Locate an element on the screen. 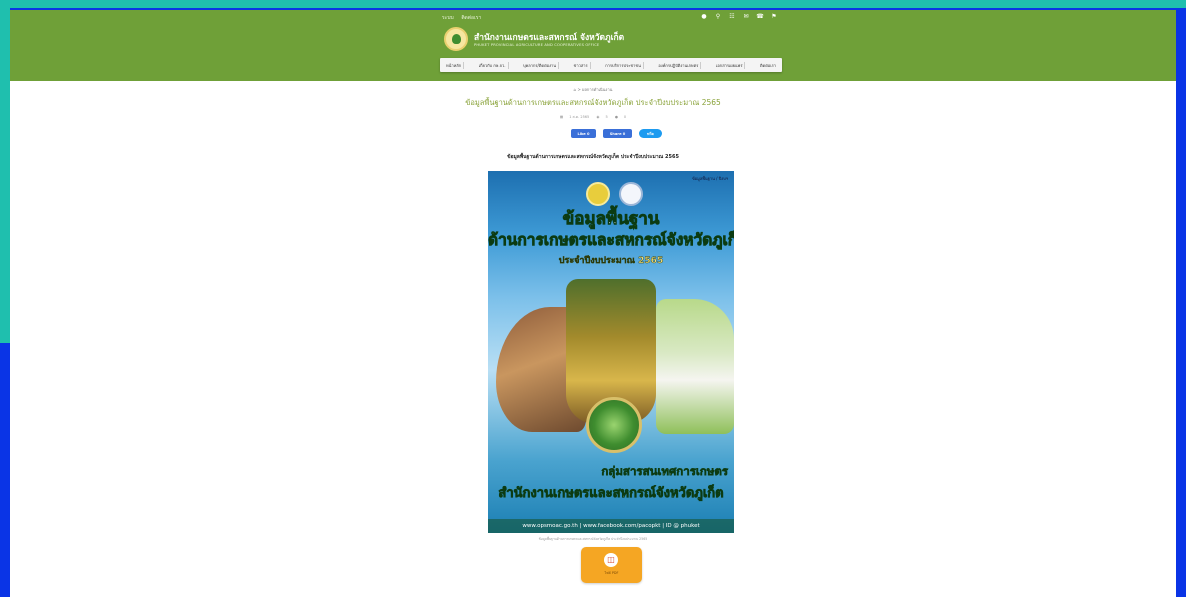  poster-badge: ข้อมูลพื้นฐาน / ปีงบฯ is located at coordinates (710, 178).